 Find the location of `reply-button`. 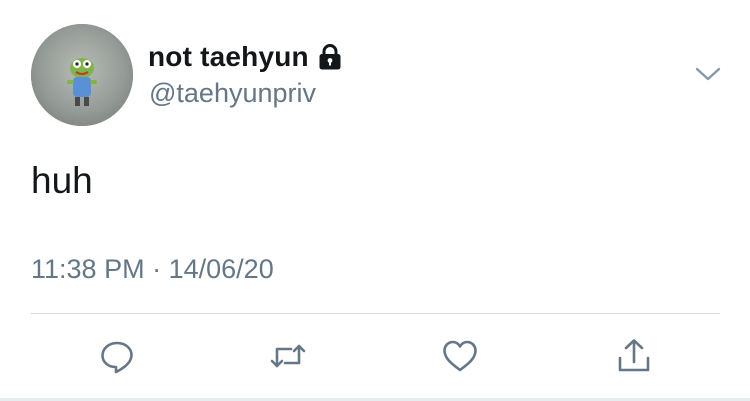

reply-button is located at coordinates (117, 356).